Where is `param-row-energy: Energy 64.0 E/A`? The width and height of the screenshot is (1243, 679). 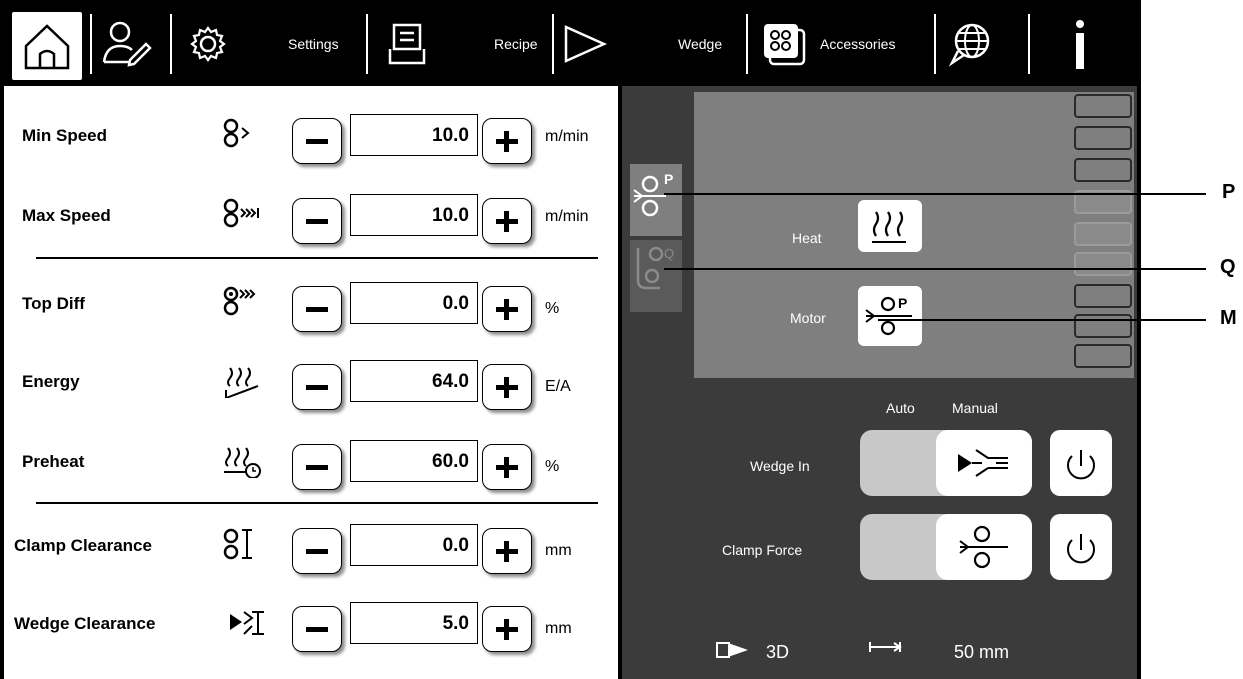
param-row-energy: Energy 64.0 E/A is located at coordinates (311, 380).